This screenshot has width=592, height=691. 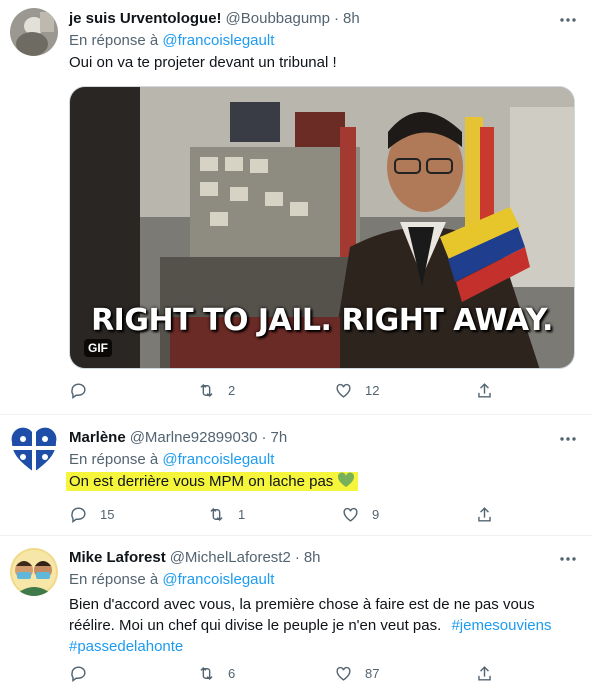 What do you see at coordinates (356, 390) in the screenshot?
I see `like-button: 12` at bounding box center [356, 390].